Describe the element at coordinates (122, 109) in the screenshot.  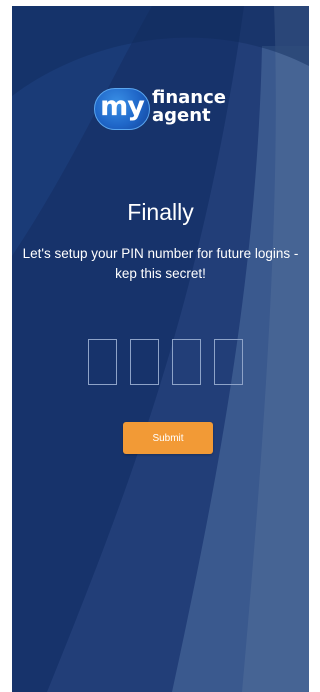
I see `logo-badge: my` at that location.